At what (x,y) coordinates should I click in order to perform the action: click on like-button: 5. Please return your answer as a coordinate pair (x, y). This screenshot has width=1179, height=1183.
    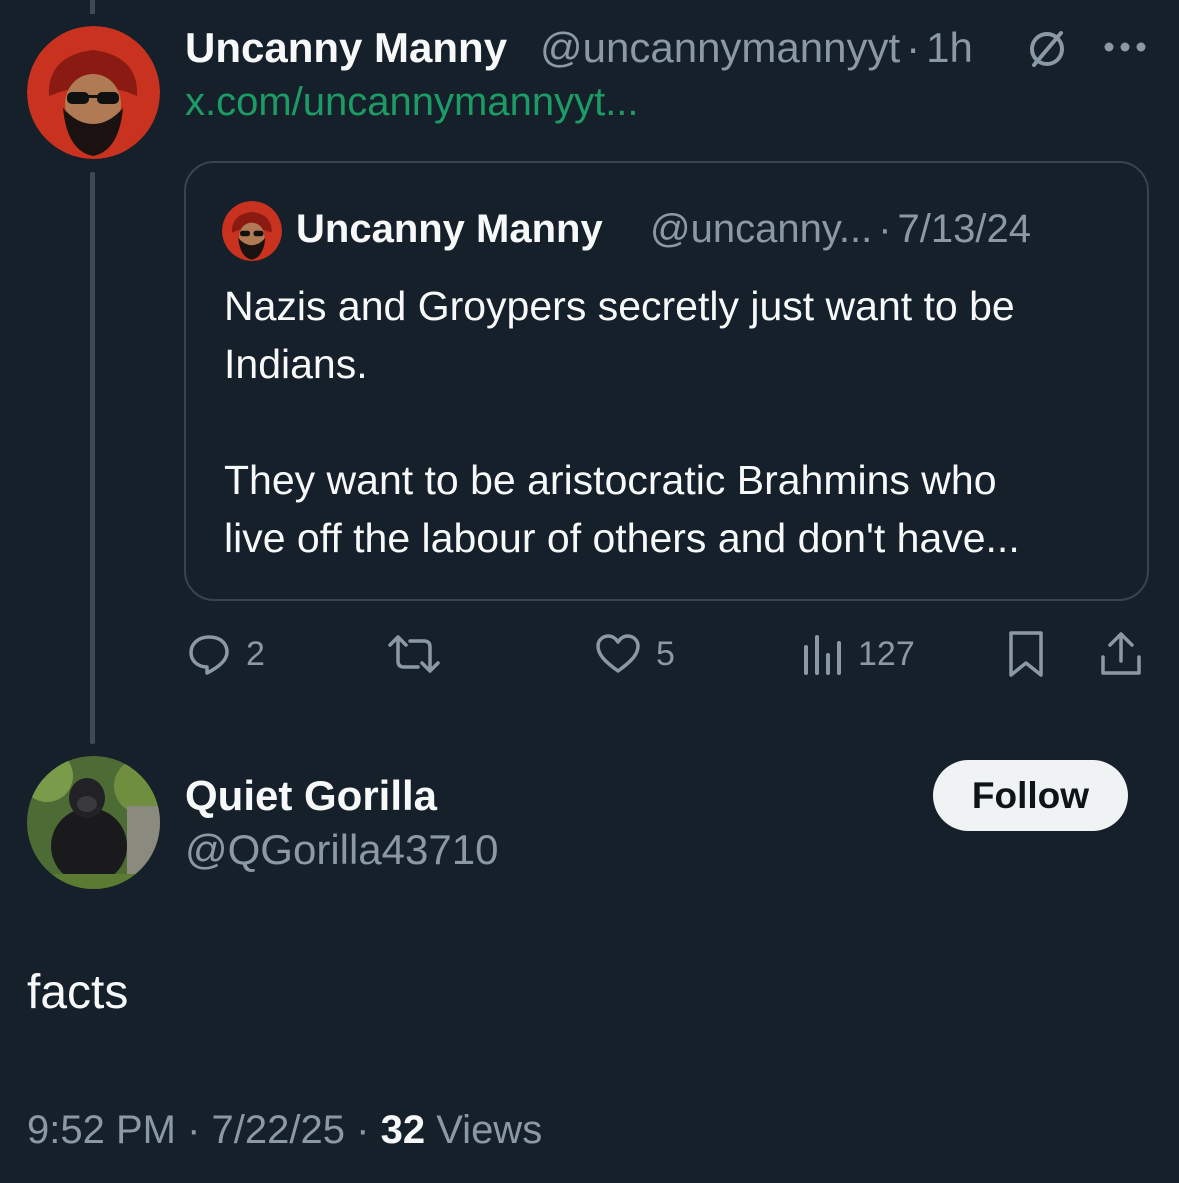
    Looking at the image, I should click on (634, 654).